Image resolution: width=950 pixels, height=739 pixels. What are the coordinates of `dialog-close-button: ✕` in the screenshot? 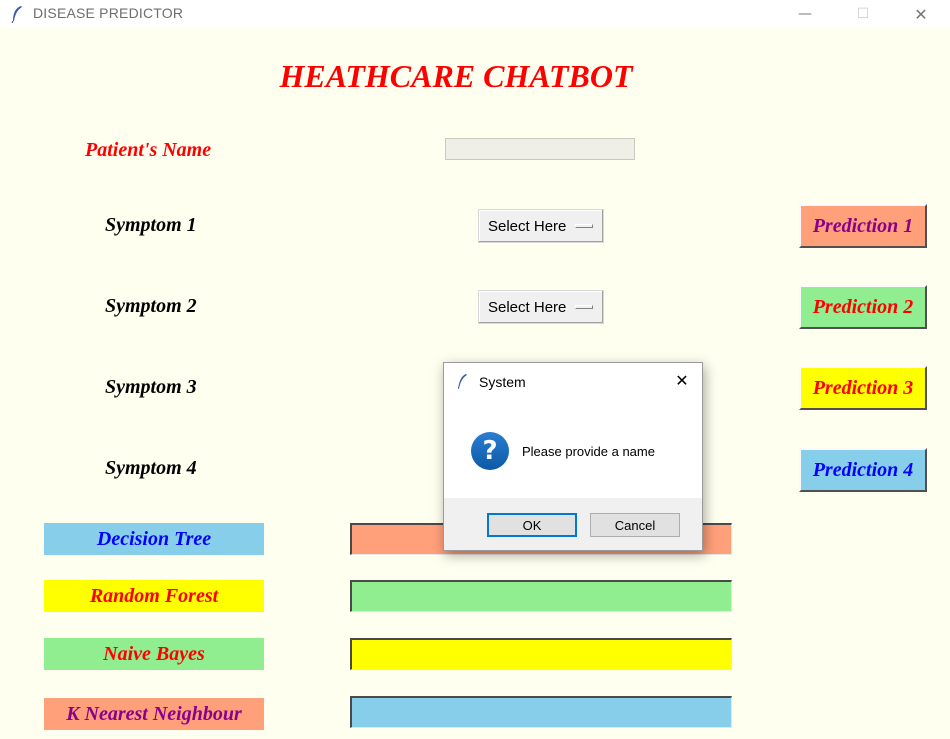 It's located at (682, 381).